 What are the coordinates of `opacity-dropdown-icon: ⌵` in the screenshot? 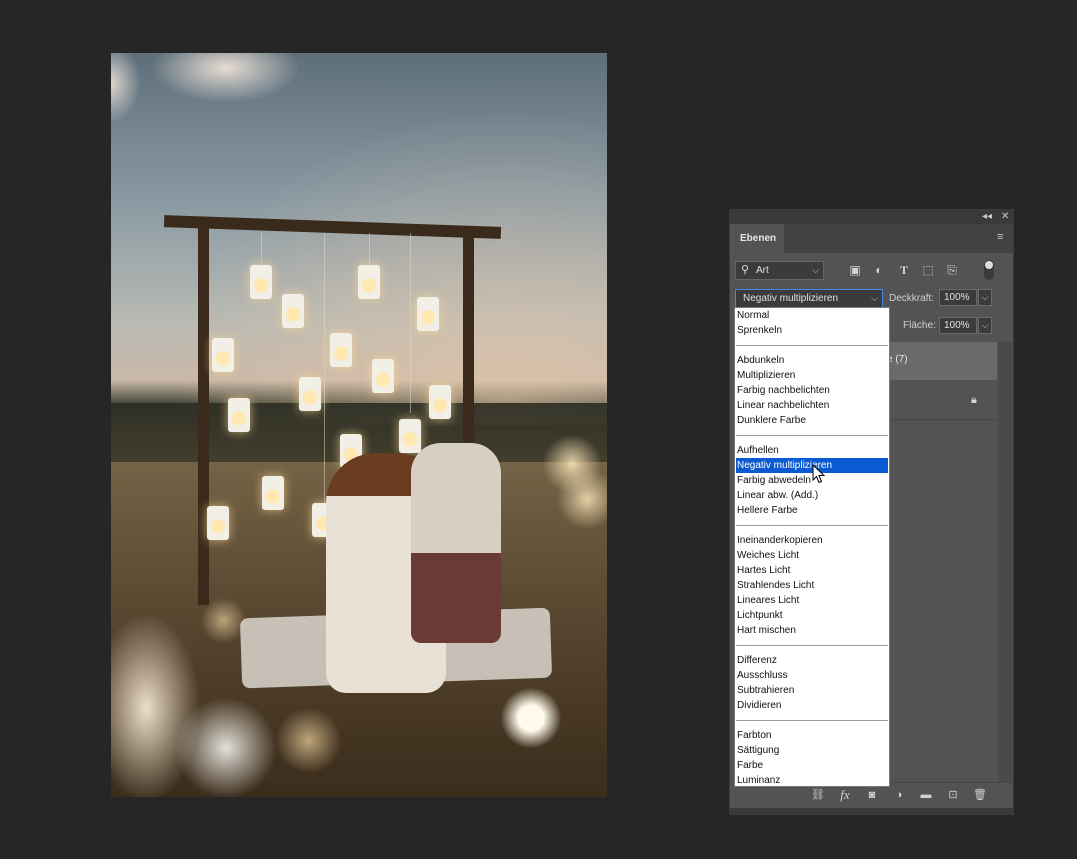 It's located at (985, 297).